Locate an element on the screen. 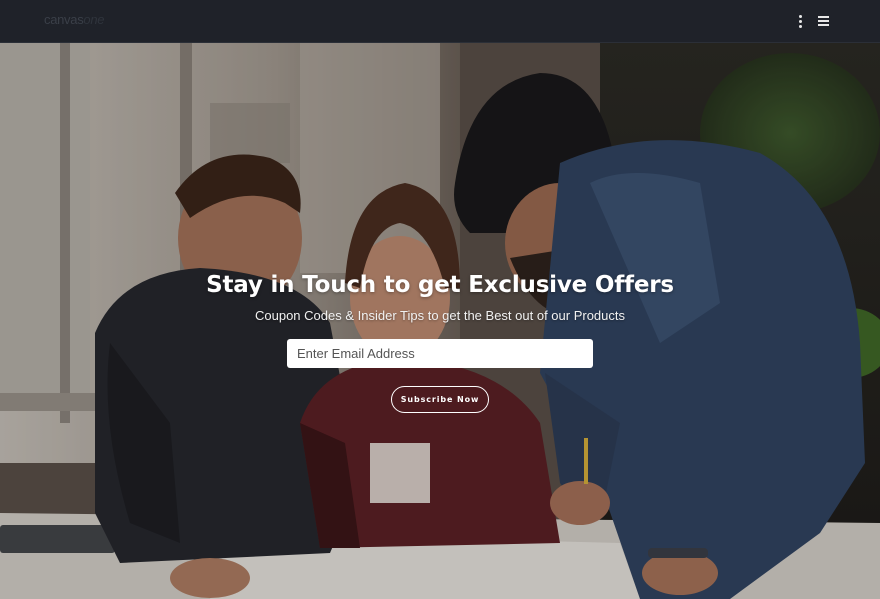  kebab-menu-icon is located at coordinates (801, 21).